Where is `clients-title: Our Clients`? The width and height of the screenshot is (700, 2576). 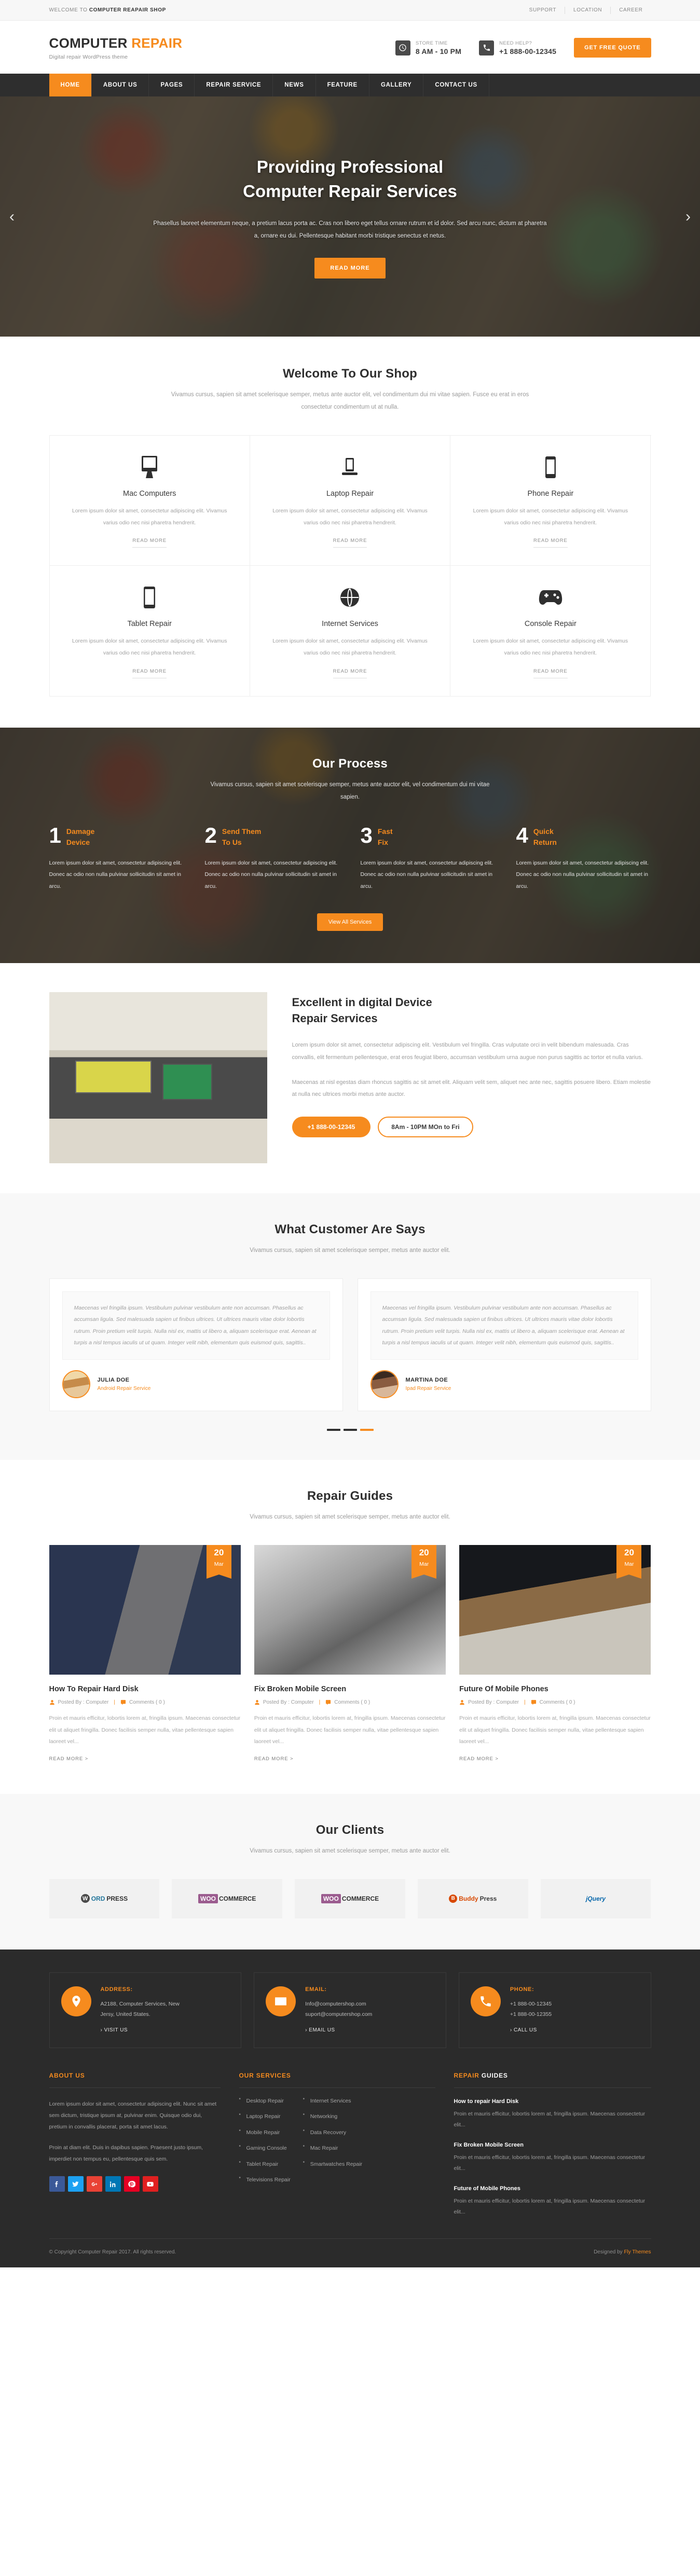
clients-title: Our Clients is located at coordinates (350, 1829).